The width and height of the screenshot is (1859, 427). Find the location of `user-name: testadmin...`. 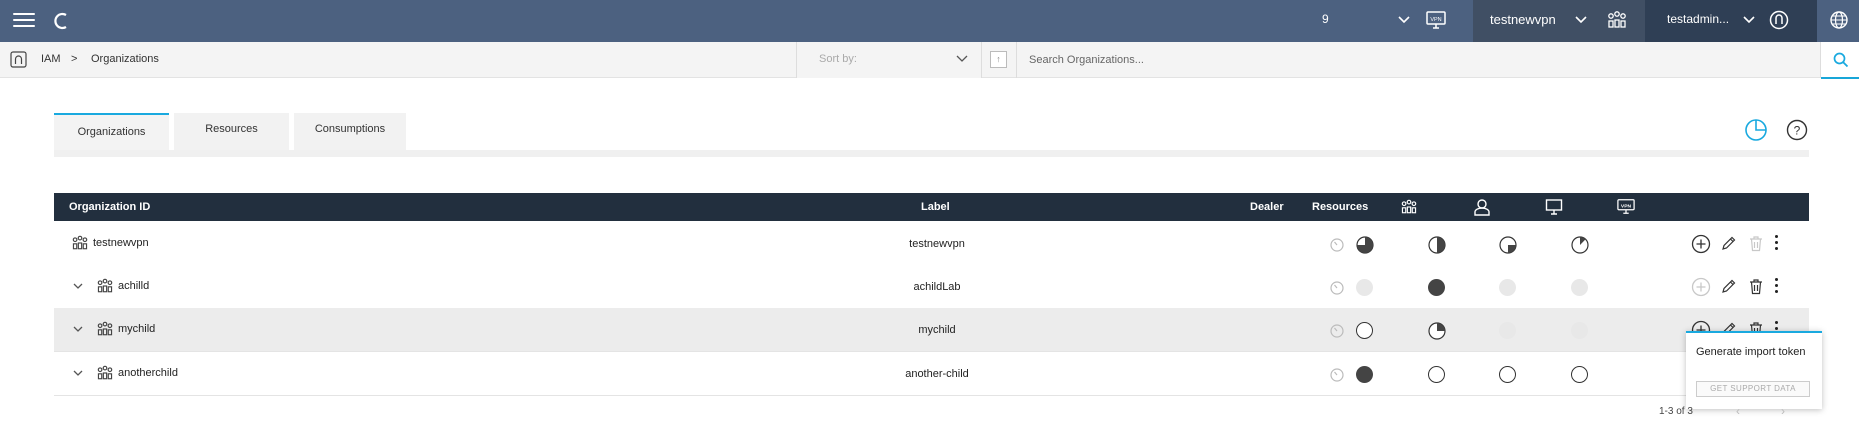

user-name: testadmin... is located at coordinates (1698, 19).